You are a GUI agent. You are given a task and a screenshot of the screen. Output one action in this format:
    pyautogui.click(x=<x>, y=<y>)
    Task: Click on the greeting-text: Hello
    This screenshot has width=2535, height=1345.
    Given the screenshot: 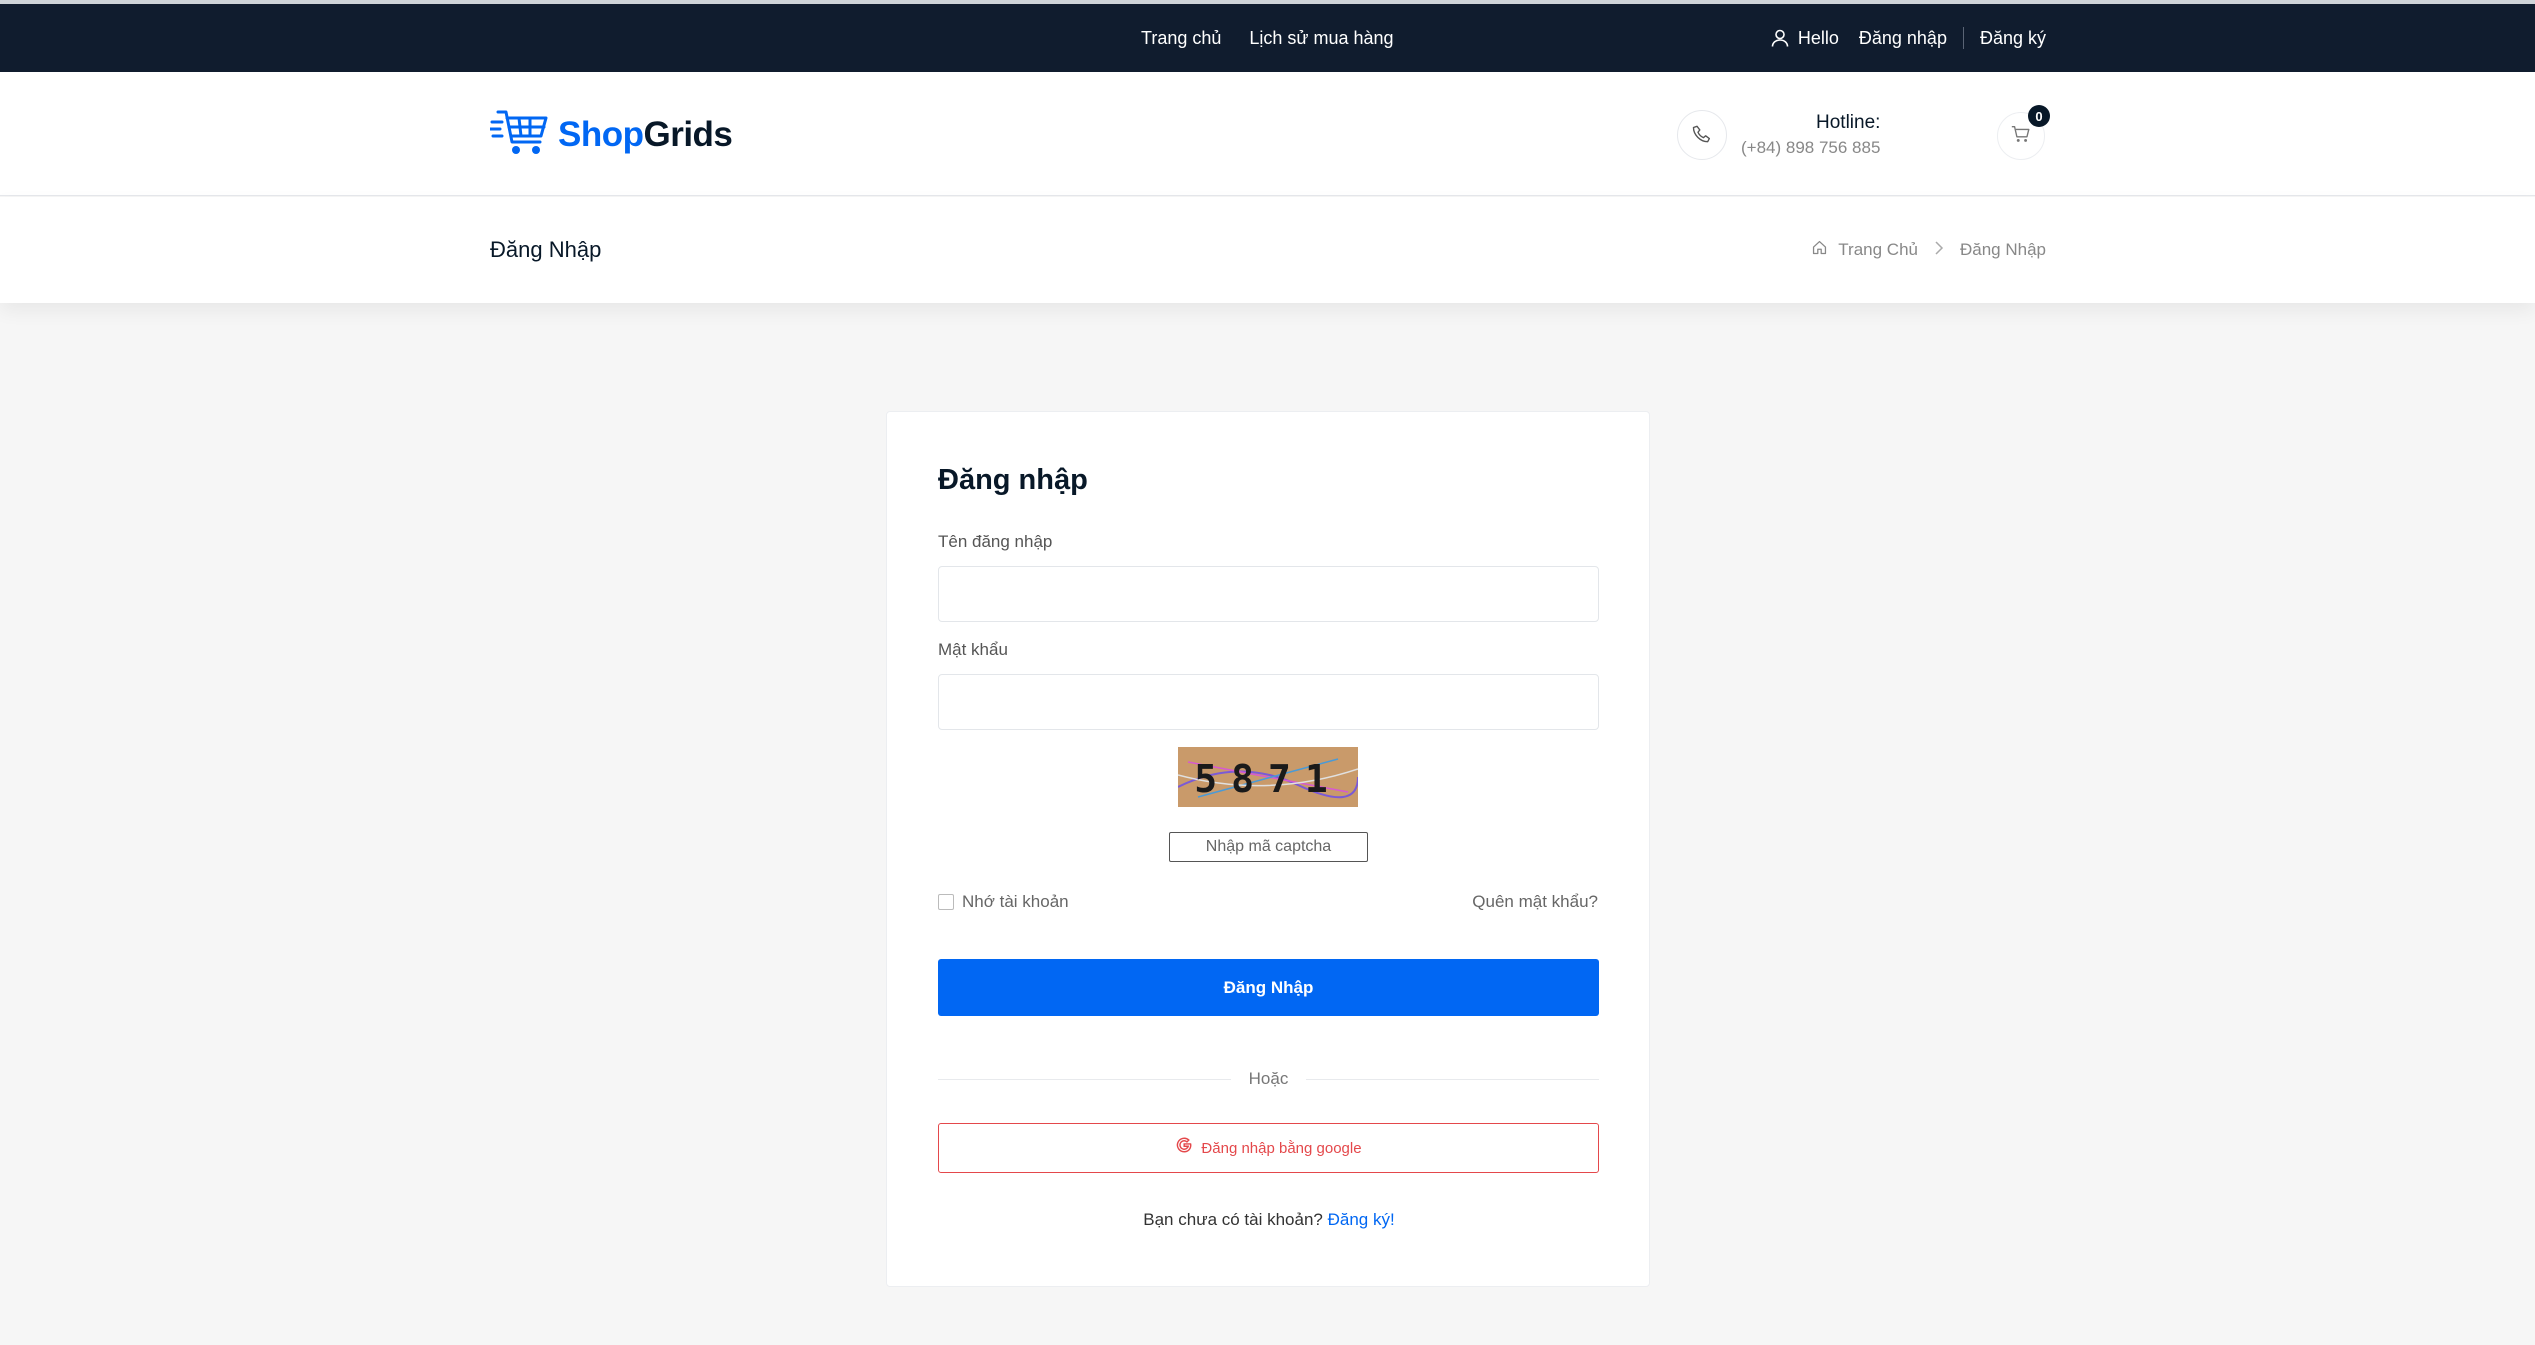 What is the action you would take?
    pyautogui.click(x=1818, y=37)
    